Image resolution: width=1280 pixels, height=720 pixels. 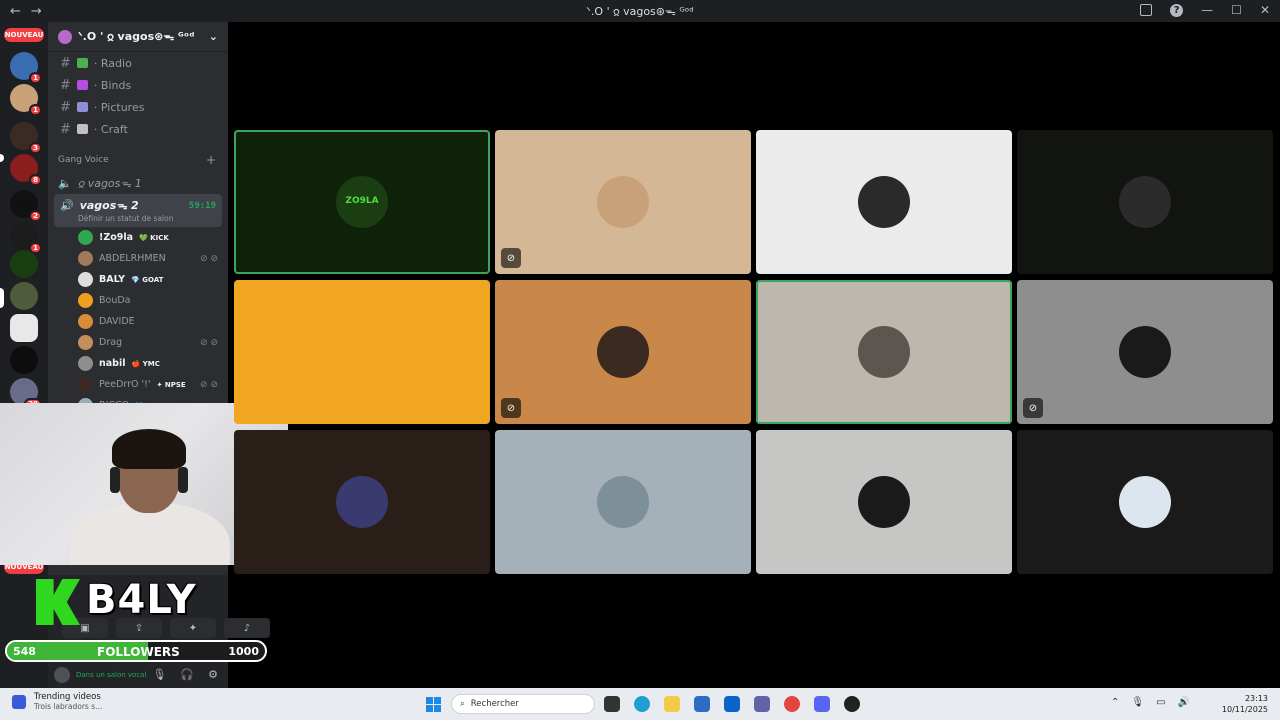 I want to click on inbox-icon, so click(x=1146, y=10).